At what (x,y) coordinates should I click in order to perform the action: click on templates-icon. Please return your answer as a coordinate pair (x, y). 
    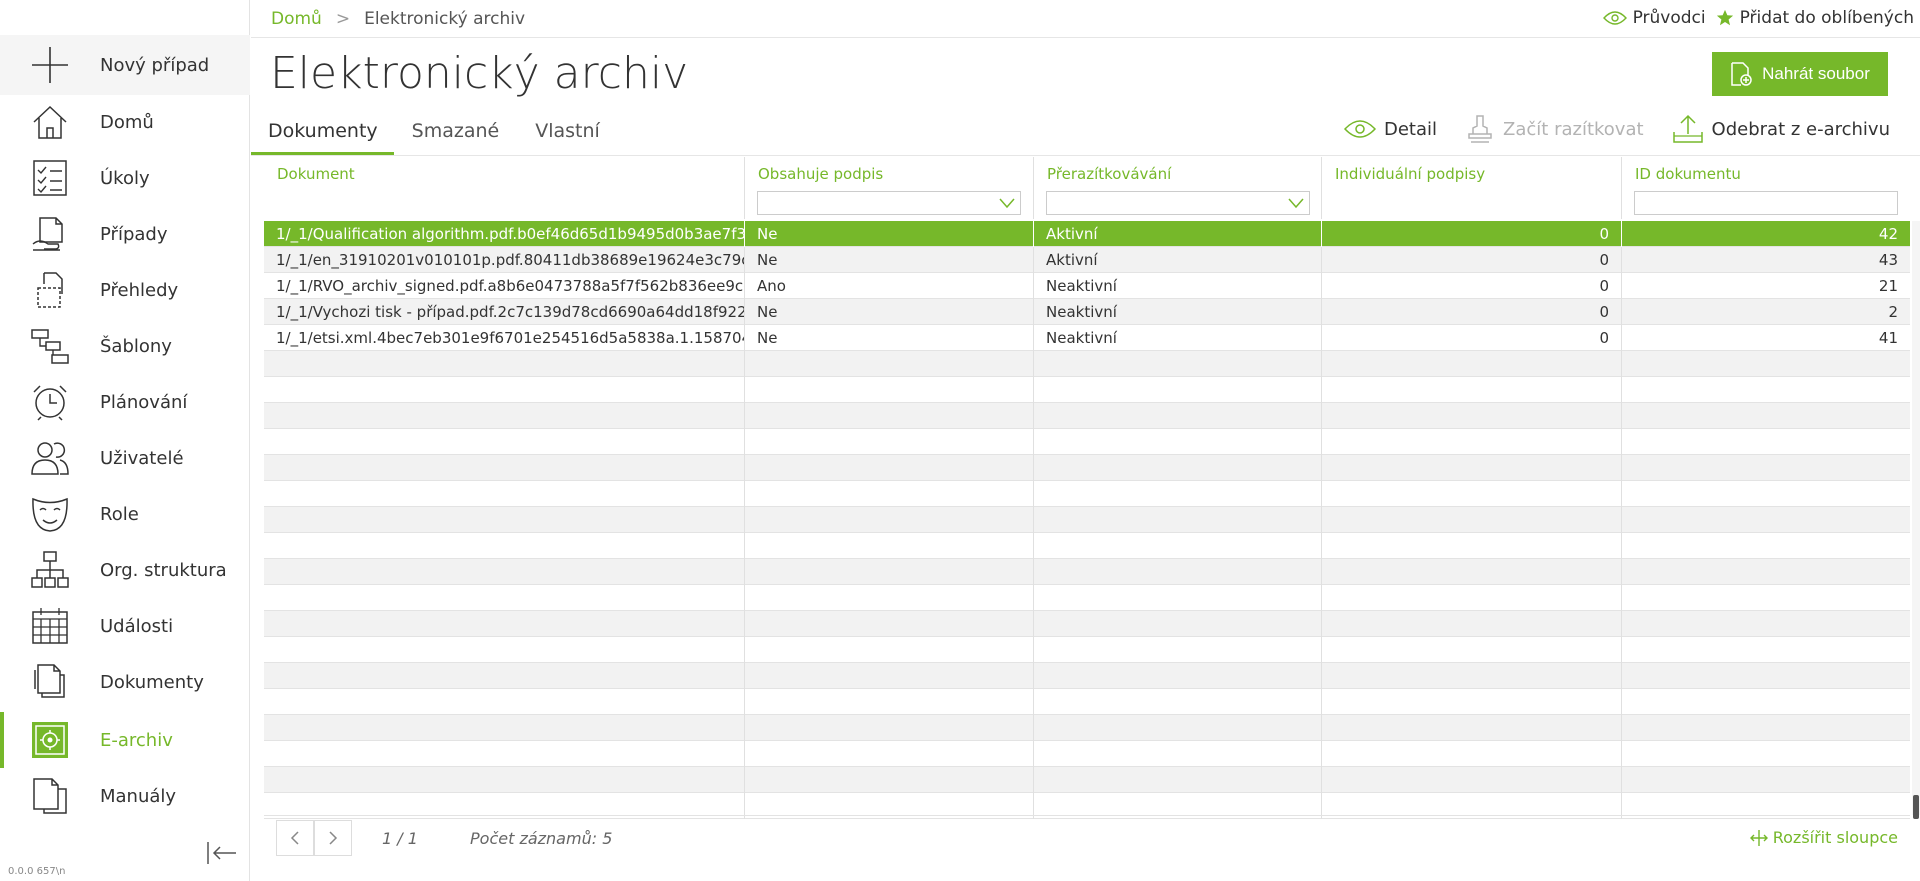
    Looking at the image, I should click on (50, 346).